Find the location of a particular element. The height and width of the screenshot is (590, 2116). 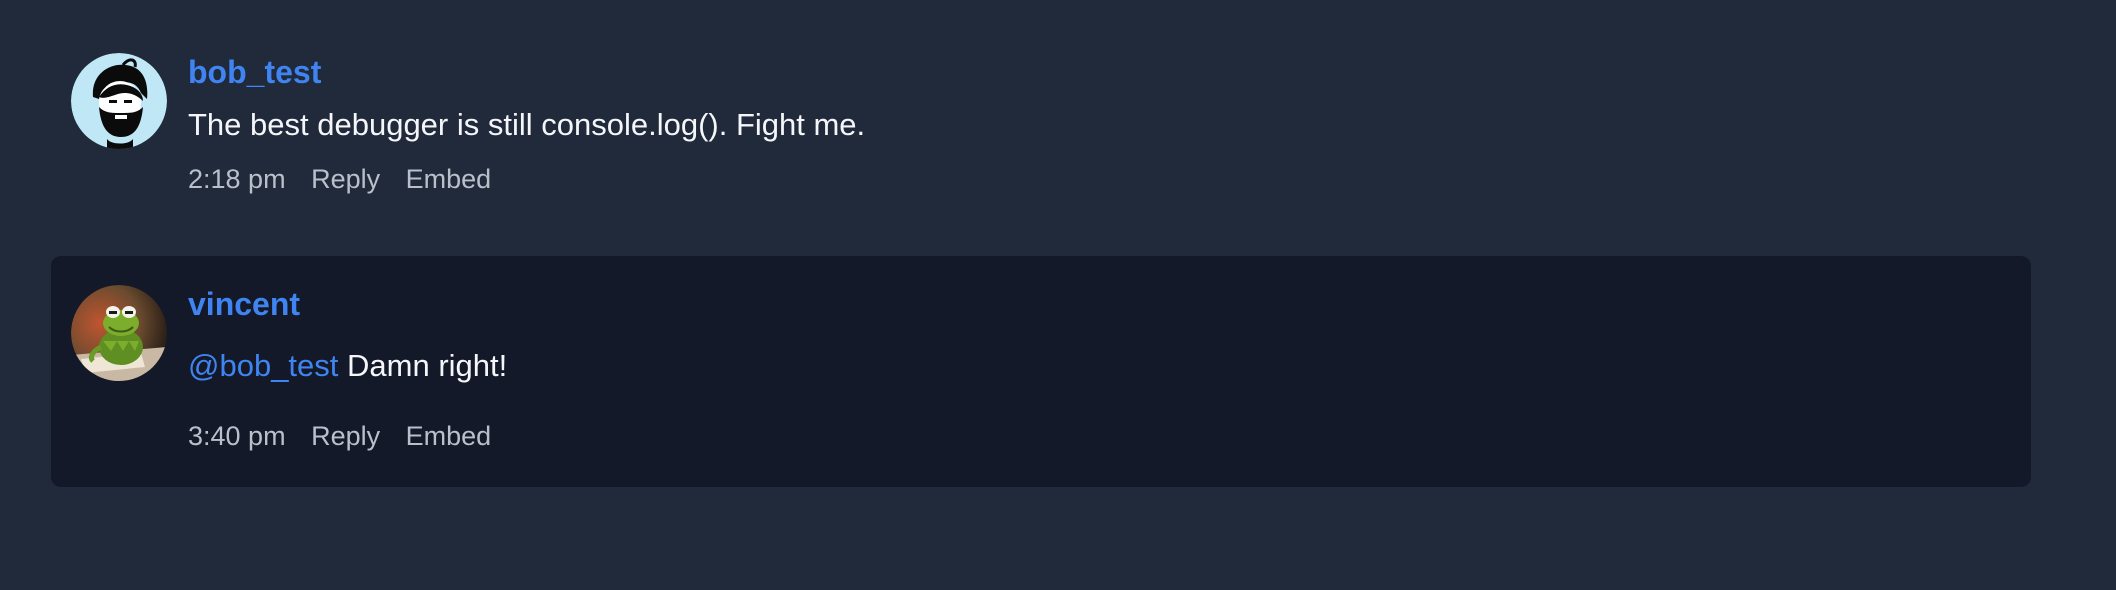

username: vincent is located at coordinates (244, 304).